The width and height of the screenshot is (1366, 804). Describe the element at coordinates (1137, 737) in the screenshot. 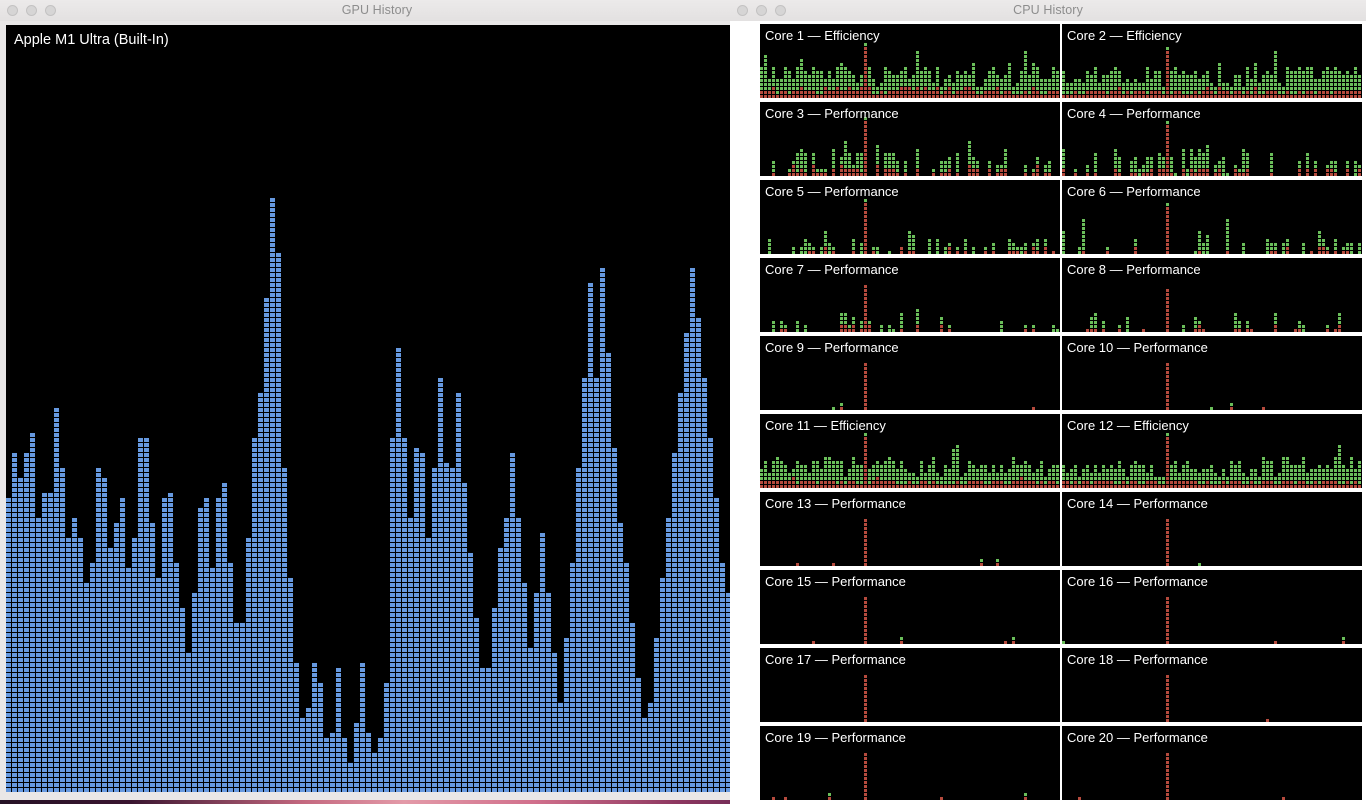

I see `cpu-core-label: Core 20 — Performance` at that location.